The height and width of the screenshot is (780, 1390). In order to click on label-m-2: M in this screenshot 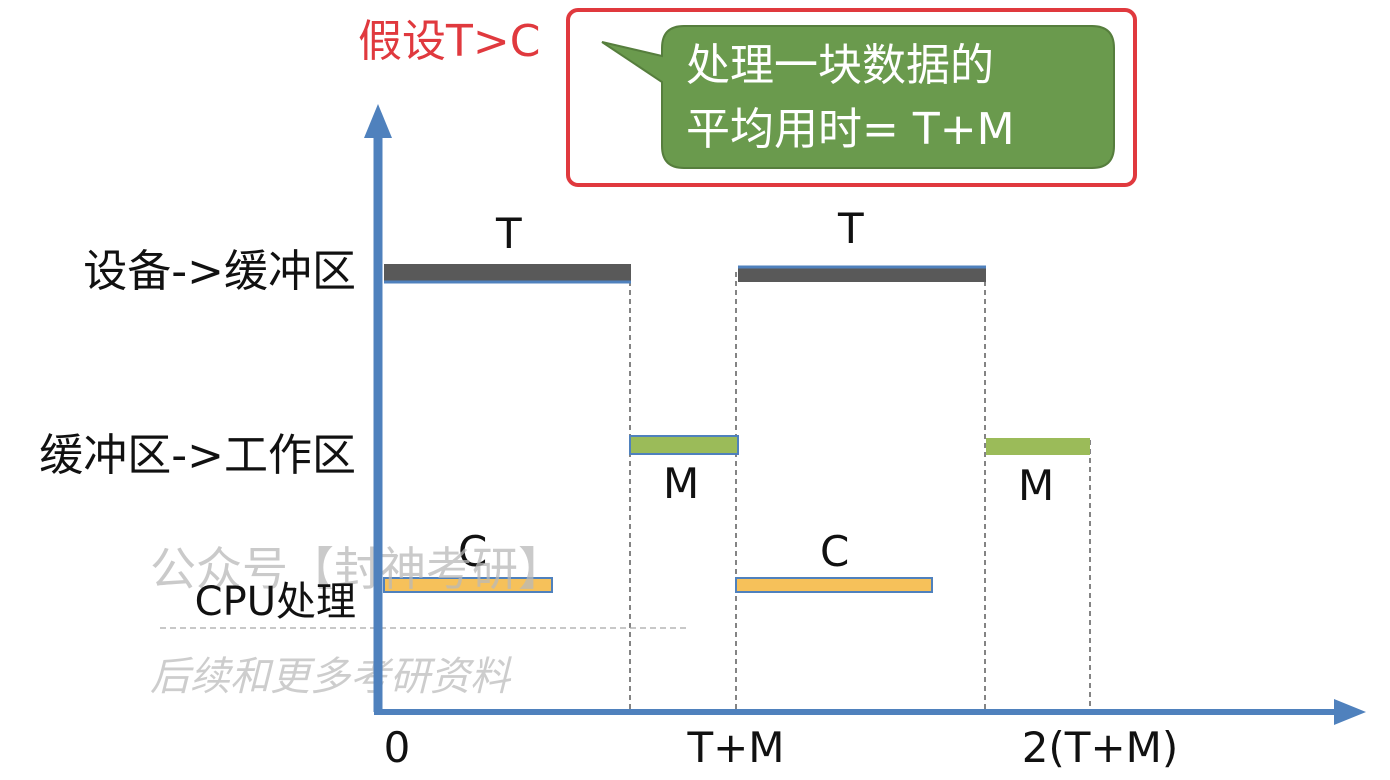, I will do `click(1036, 485)`.